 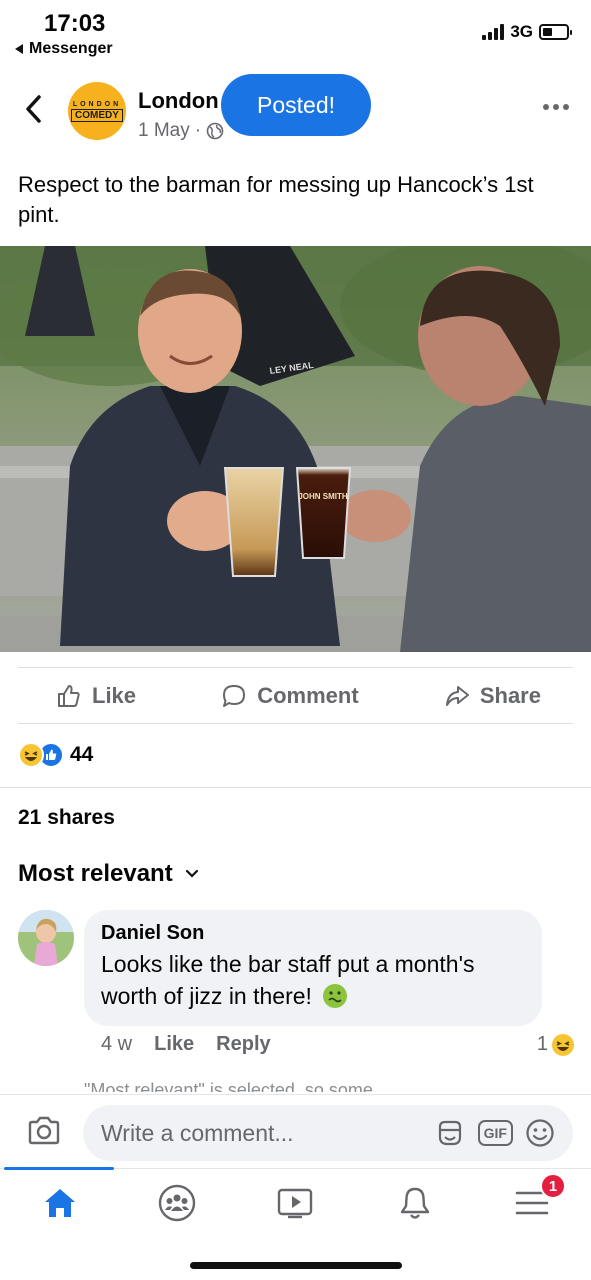 What do you see at coordinates (539, 1198) in the screenshot?
I see `tab-menu: 1` at bounding box center [539, 1198].